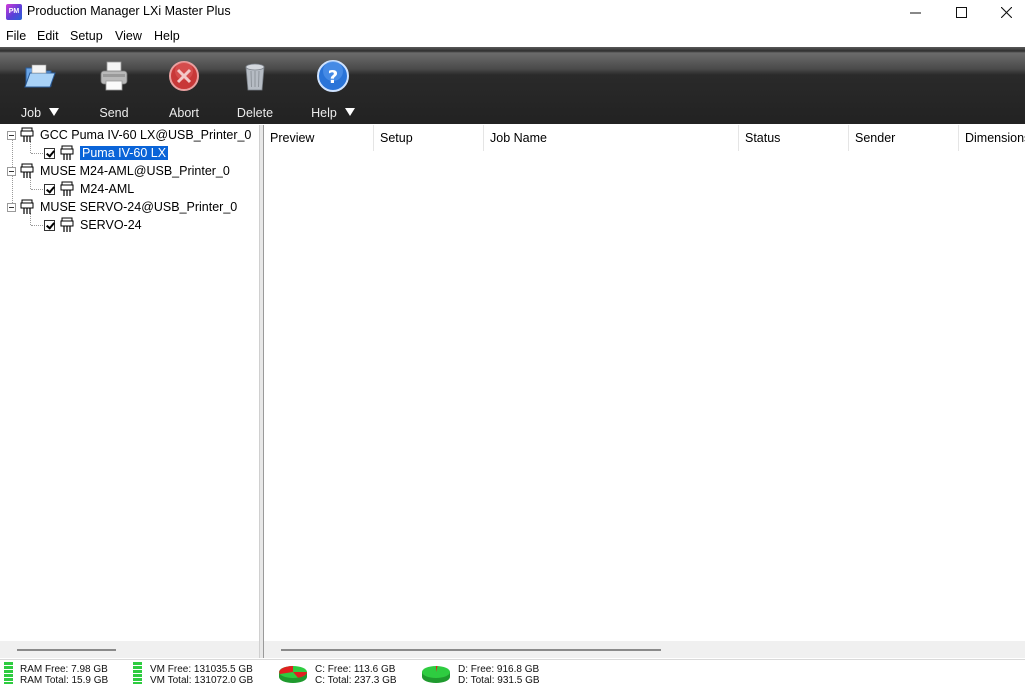 The image size is (1025, 686). I want to click on menu-bar: File Edit Setup View Help, so click(512, 36).